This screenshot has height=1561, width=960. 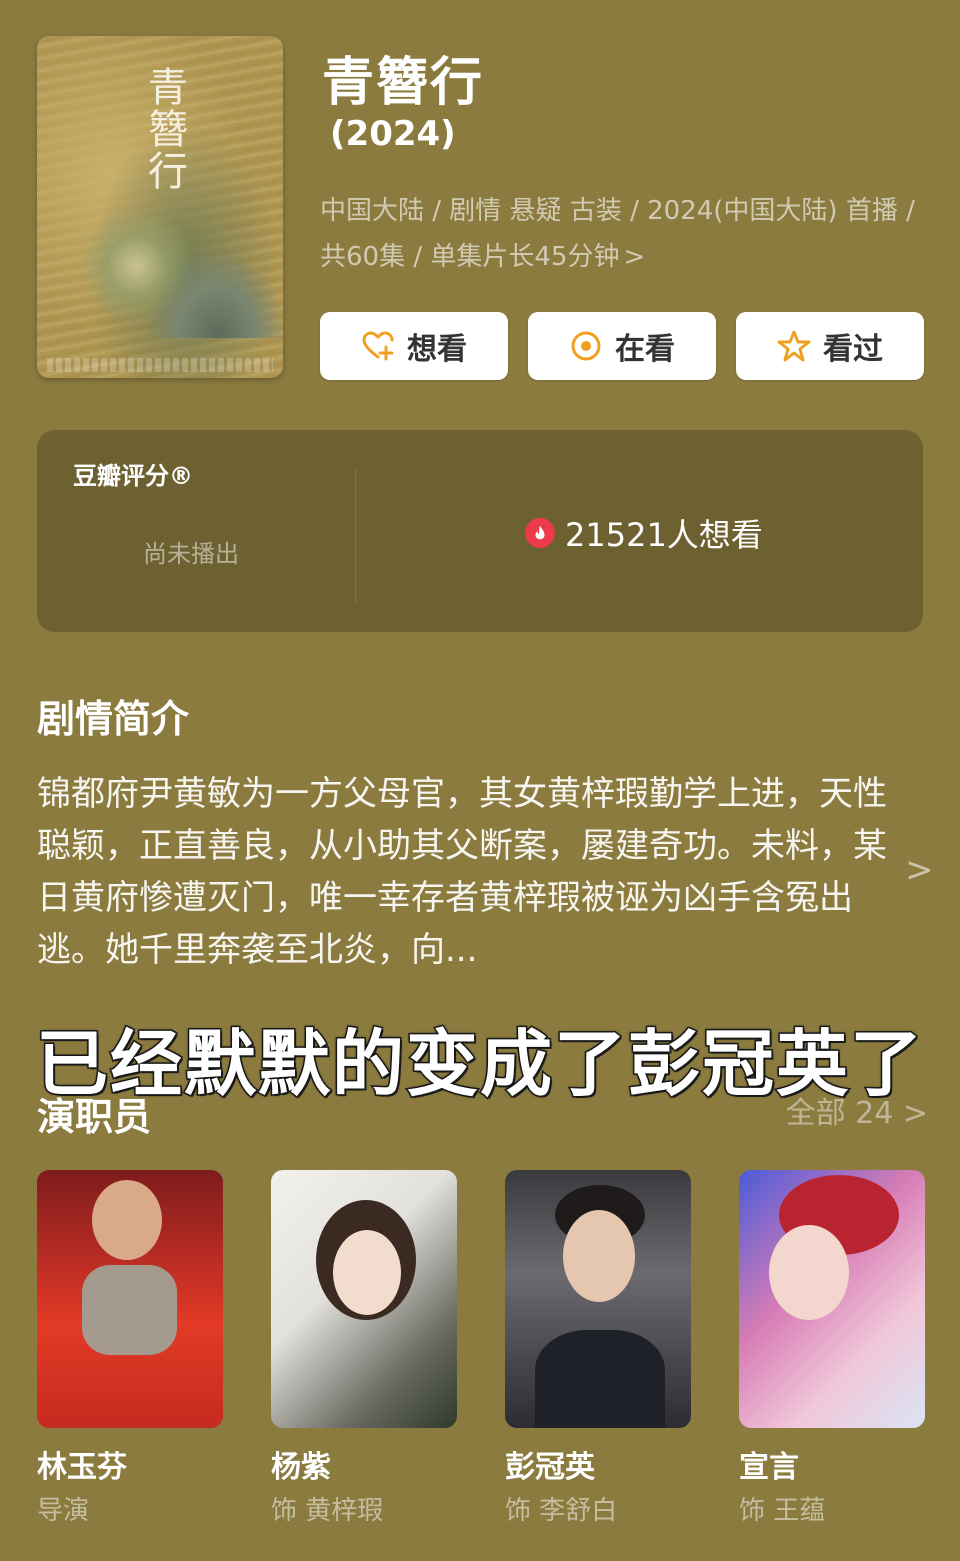 I want to click on cast-role: 饰 王蕴, so click(x=782, y=1511).